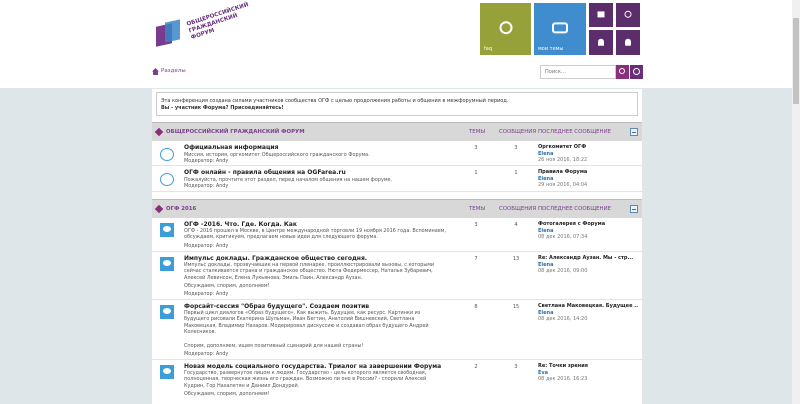 The image size is (800, 404). I want to click on faq-label: faq, so click(488, 49).